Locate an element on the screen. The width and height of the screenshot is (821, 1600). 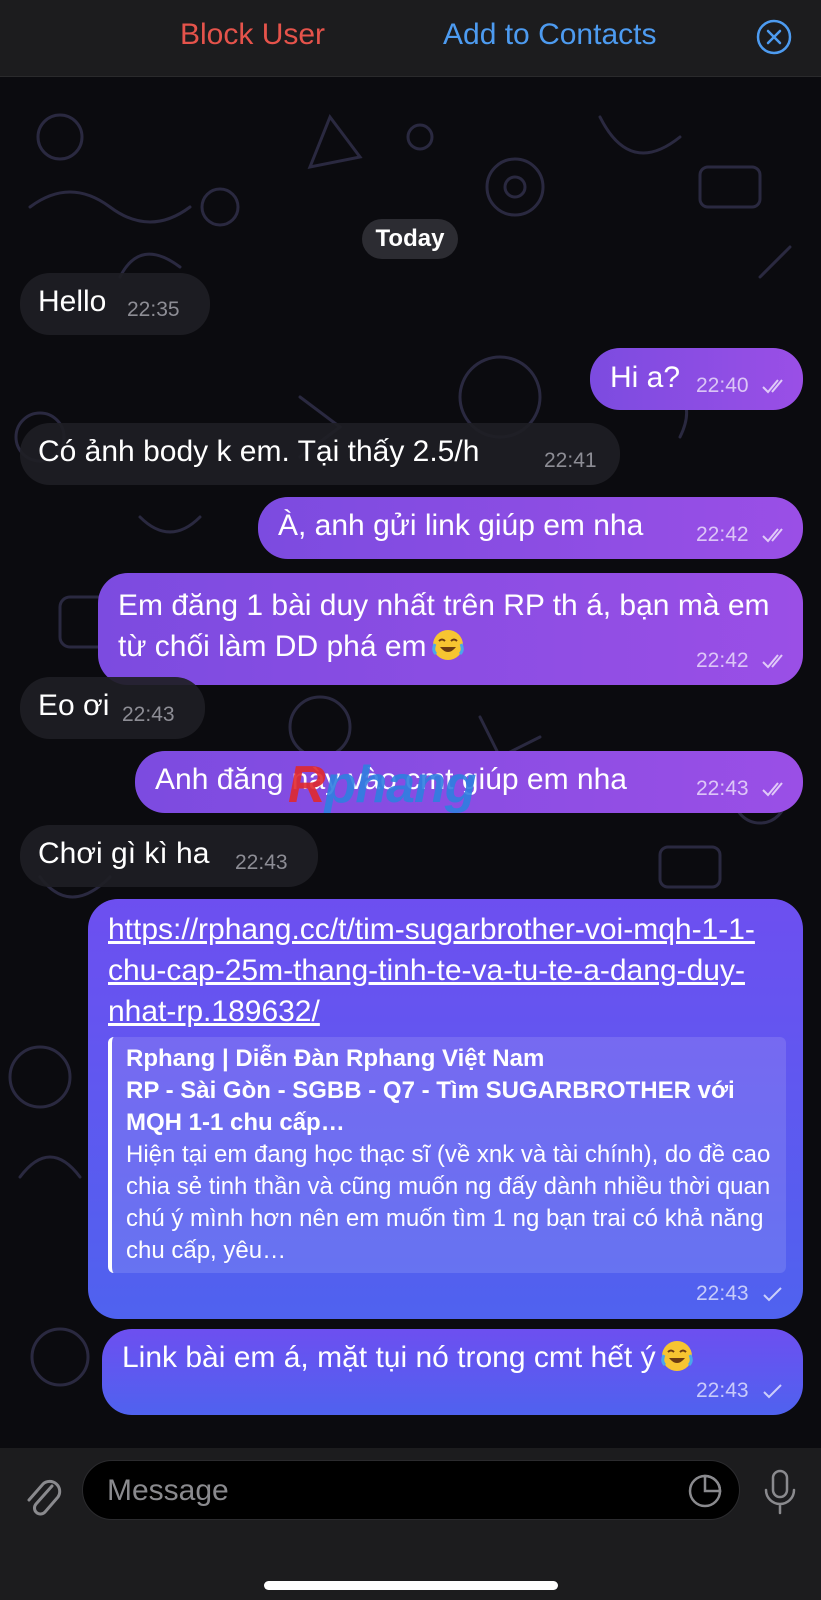
message-text: Hello is located at coordinates (72, 301).